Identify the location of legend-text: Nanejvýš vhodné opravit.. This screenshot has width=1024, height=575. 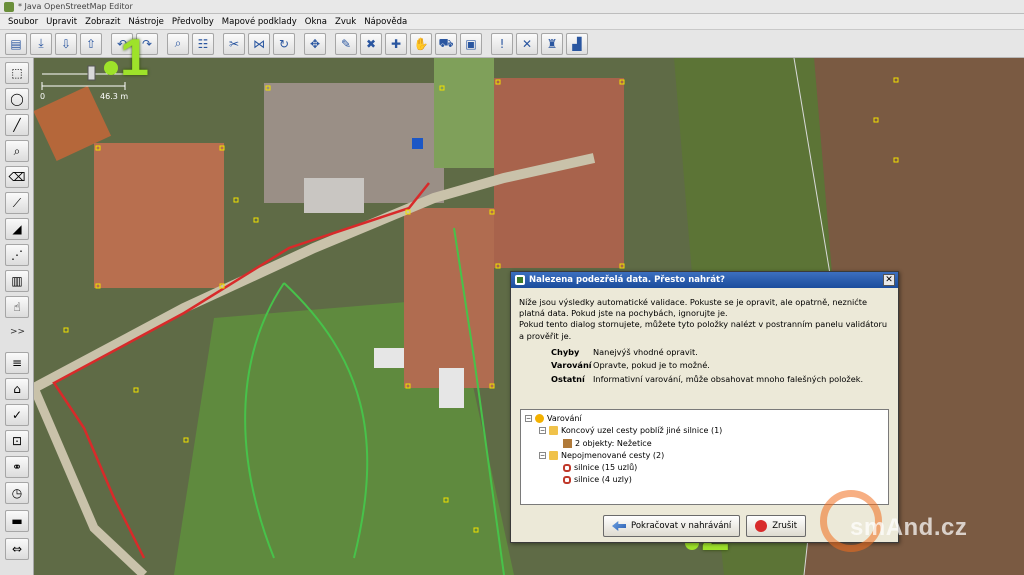
(645, 351).